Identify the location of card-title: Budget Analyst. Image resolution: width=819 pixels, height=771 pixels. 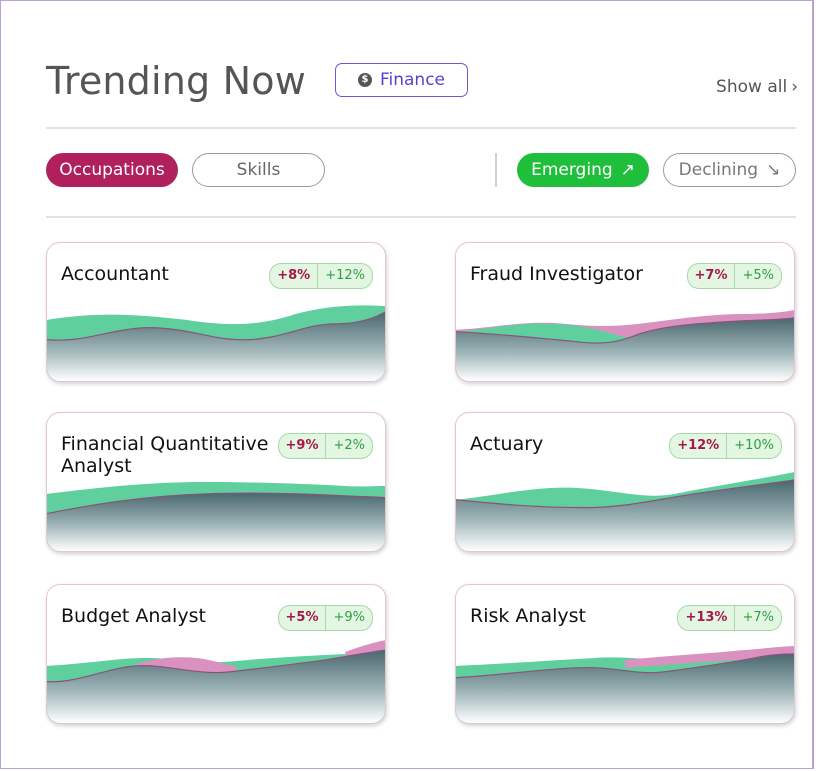
(133, 616).